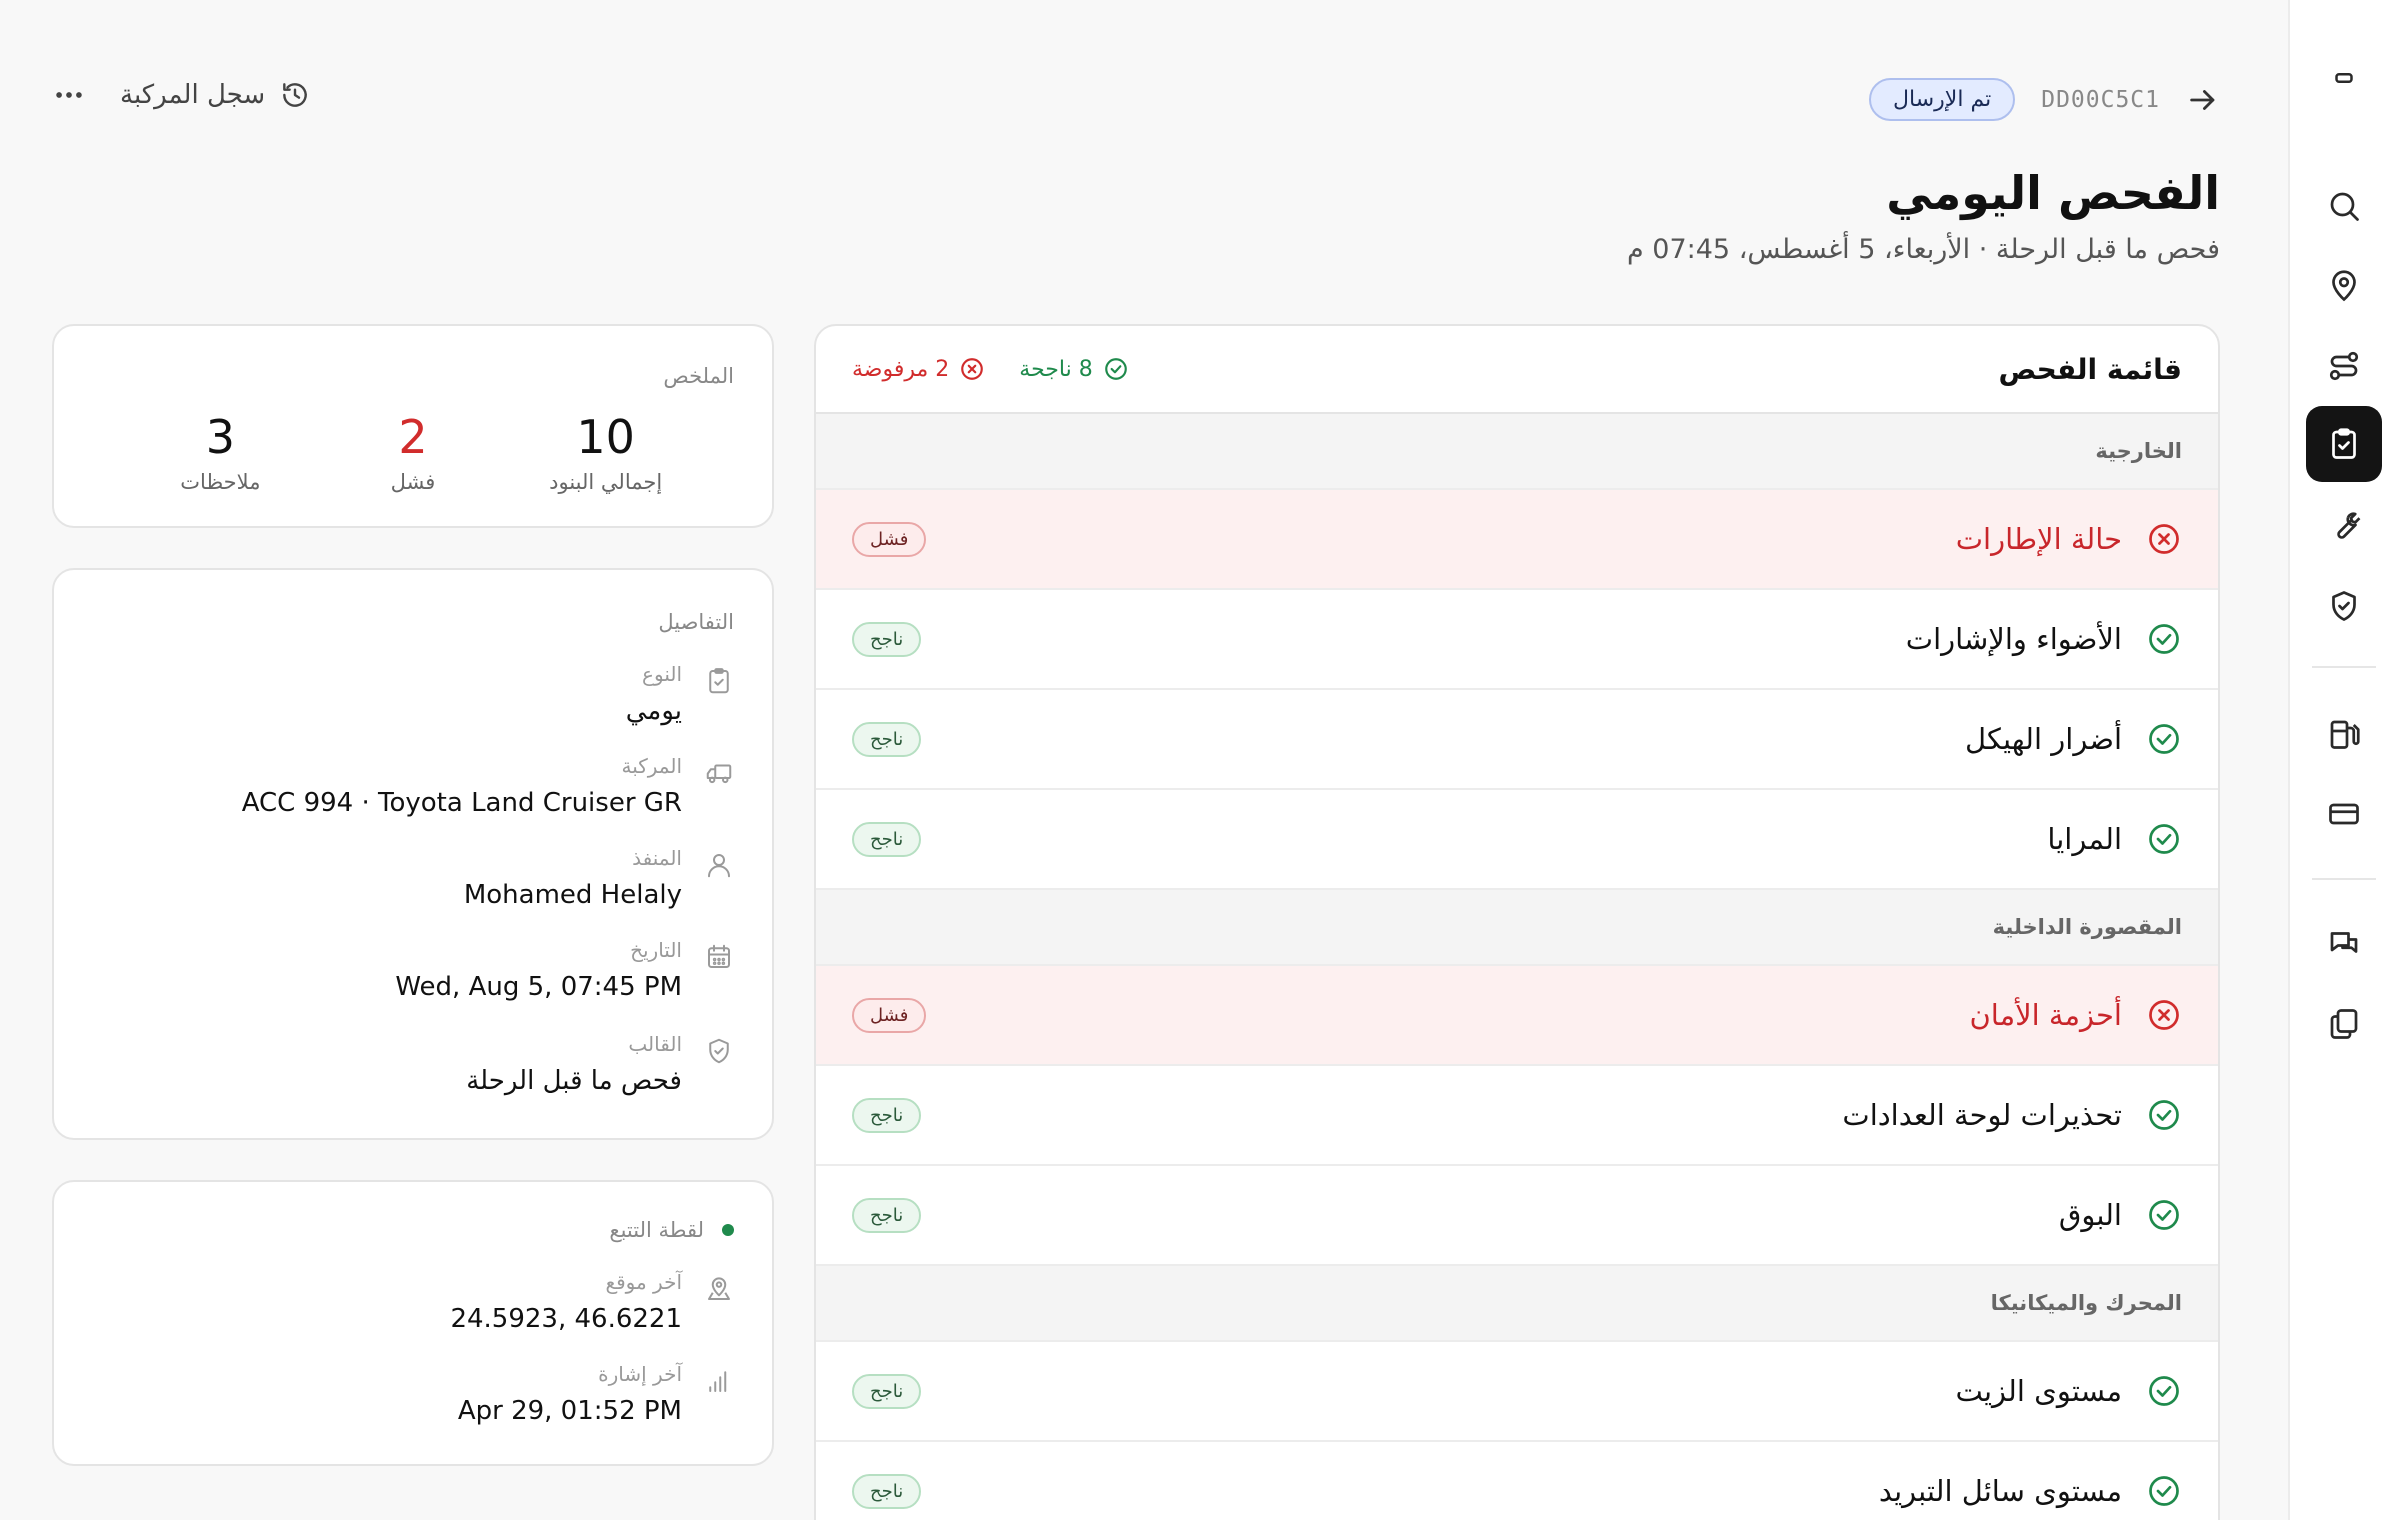 The height and width of the screenshot is (1520, 2400). Describe the element at coordinates (1517, 1116) in the screenshot. I see `checklist-item: تحذيرات لوحة العدادات ناجح` at that location.